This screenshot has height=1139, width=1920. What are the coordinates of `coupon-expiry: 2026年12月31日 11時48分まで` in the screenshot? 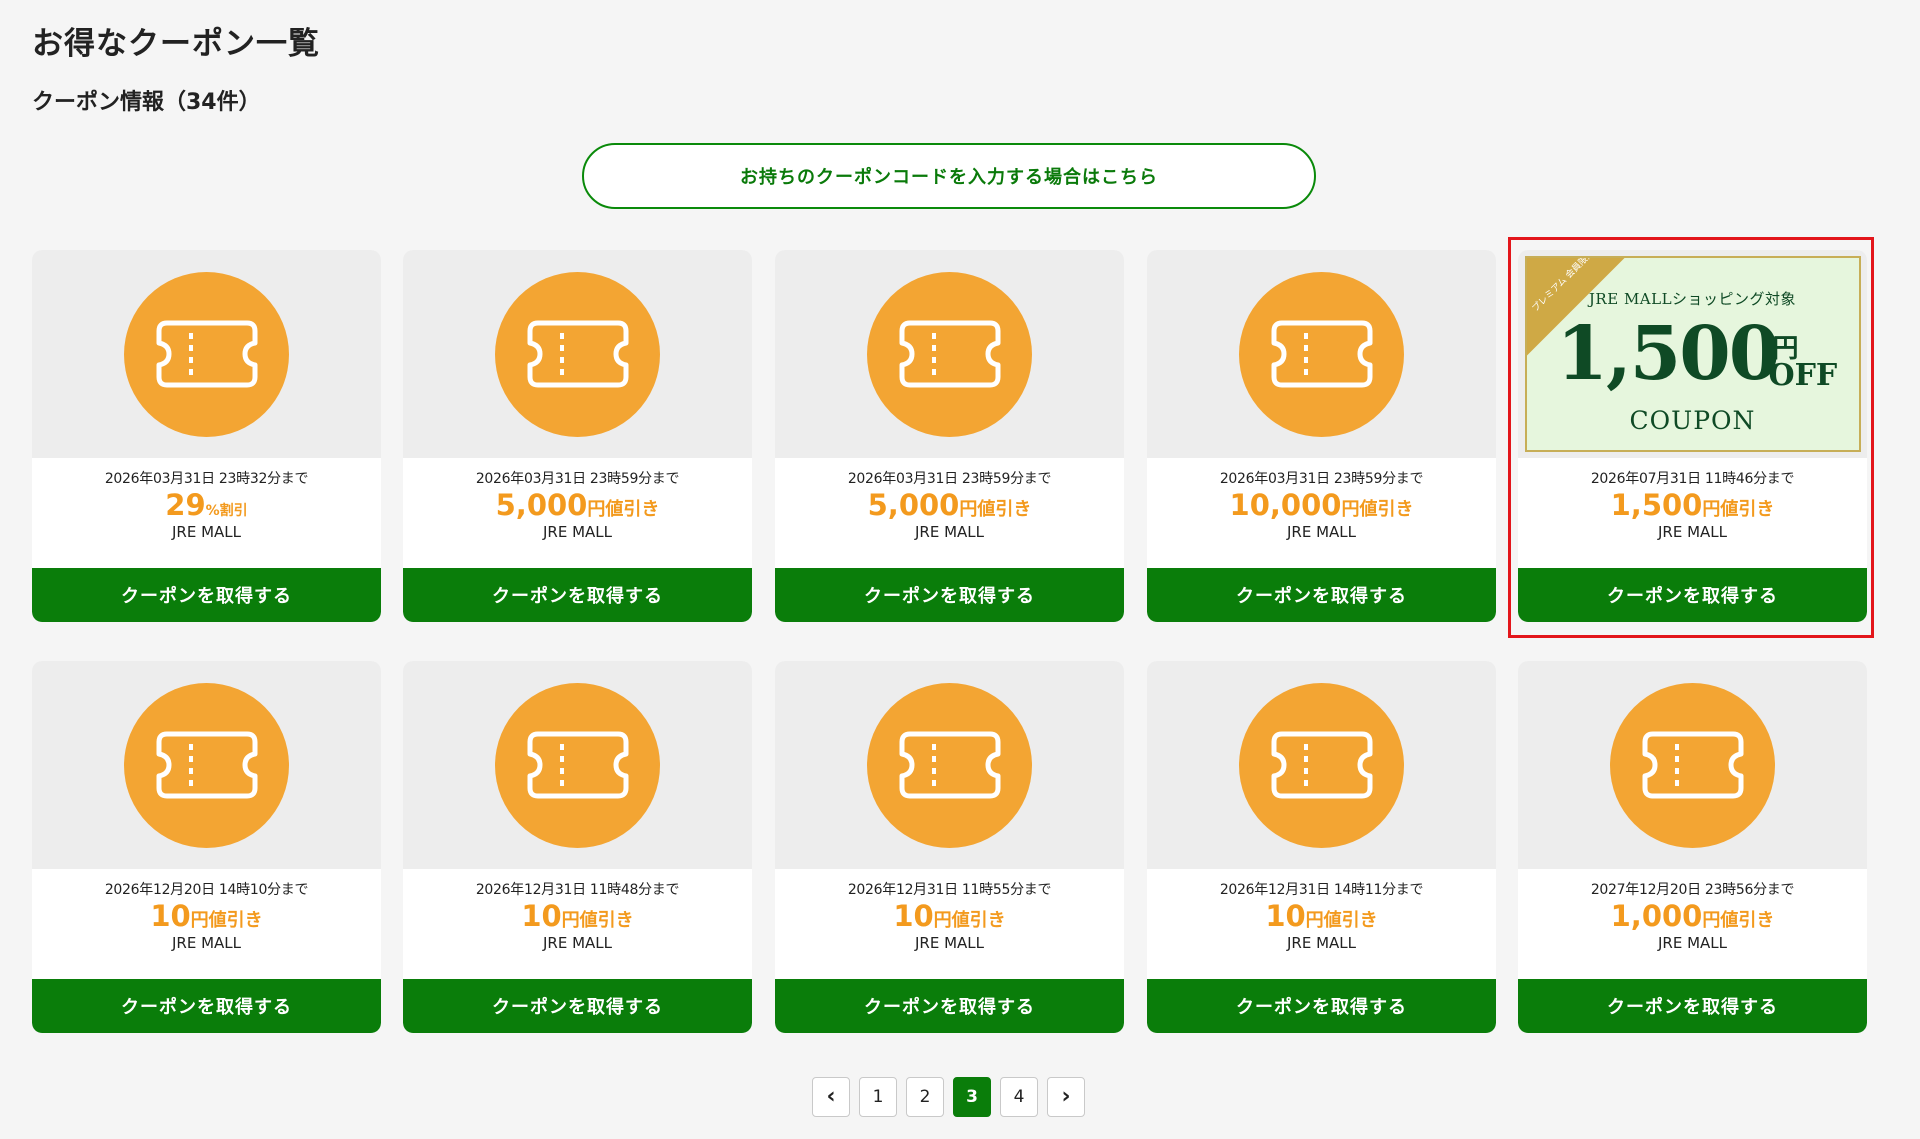 It's located at (577, 890).